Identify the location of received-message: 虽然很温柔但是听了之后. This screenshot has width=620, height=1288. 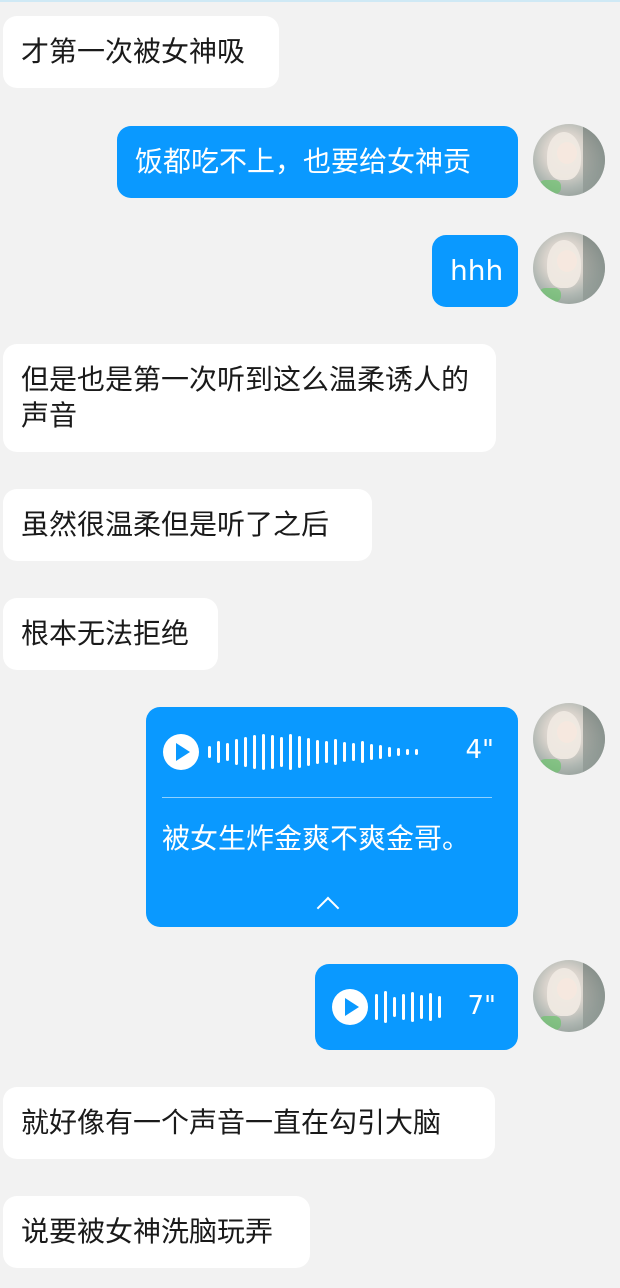
(187, 525).